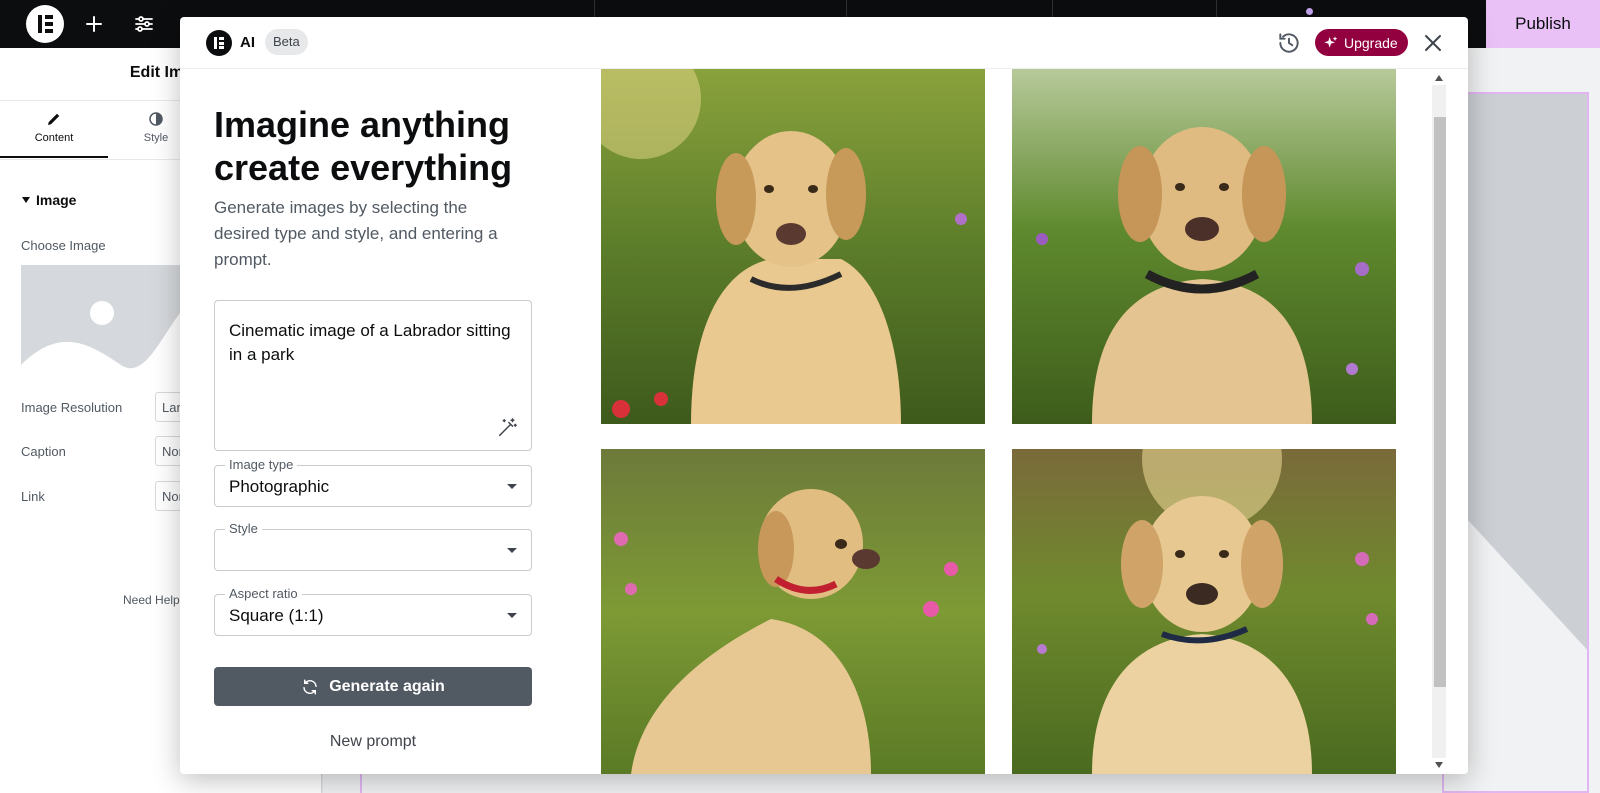  I want to click on style-select: Style, so click(373, 546).